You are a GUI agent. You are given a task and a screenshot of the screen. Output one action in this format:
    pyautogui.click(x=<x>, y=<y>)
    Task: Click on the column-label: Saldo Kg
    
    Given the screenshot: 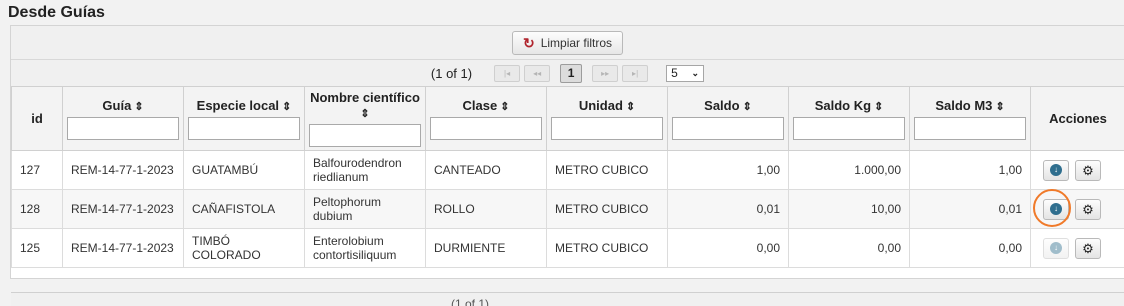 What is the action you would take?
    pyautogui.click(x=843, y=105)
    